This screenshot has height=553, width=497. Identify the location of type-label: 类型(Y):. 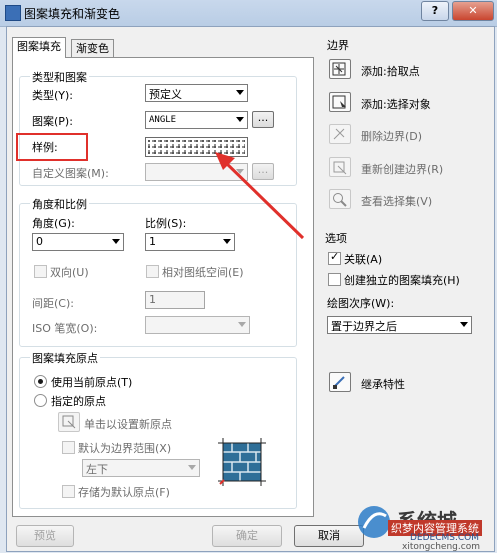
(53, 95).